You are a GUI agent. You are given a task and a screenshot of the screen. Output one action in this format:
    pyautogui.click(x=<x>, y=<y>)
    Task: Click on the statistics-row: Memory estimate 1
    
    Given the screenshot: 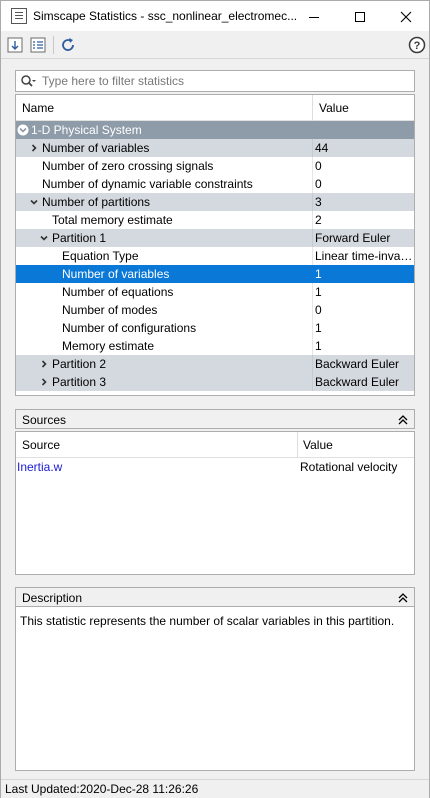 What is the action you would take?
    pyautogui.click(x=215, y=346)
    